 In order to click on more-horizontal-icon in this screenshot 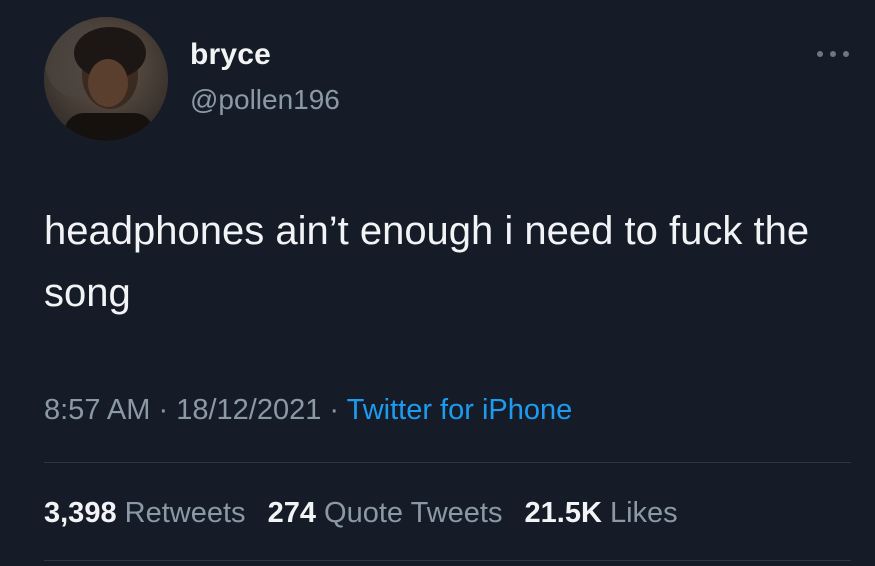, I will do `click(833, 54)`.